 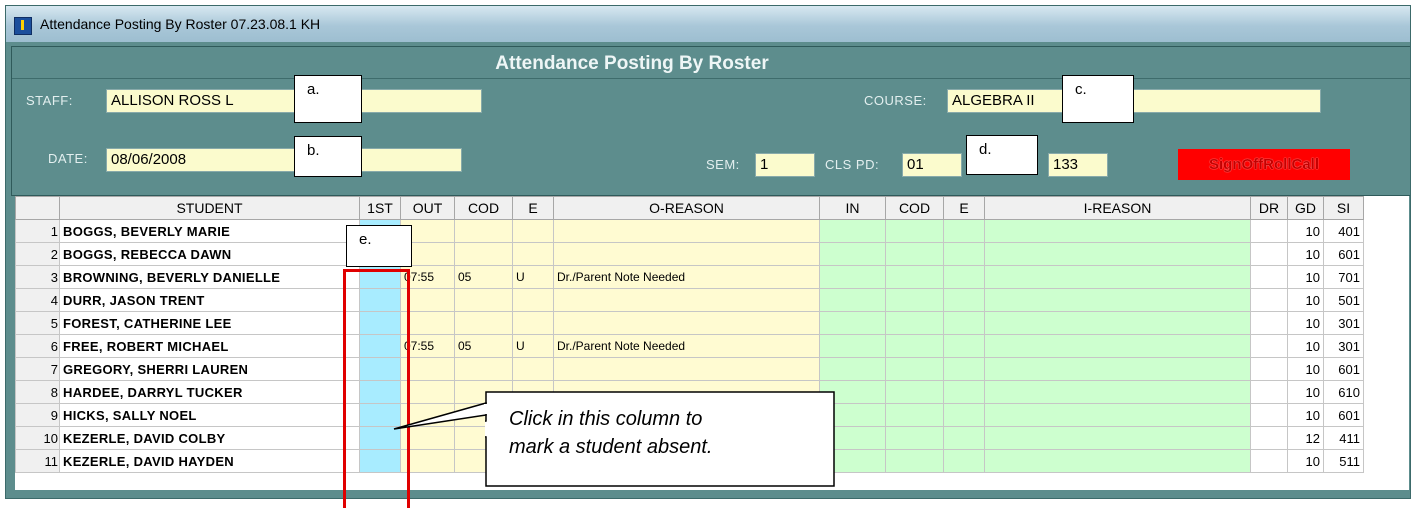 I want to click on col-ireason-header: I-REASON, so click(x=1117, y=208).